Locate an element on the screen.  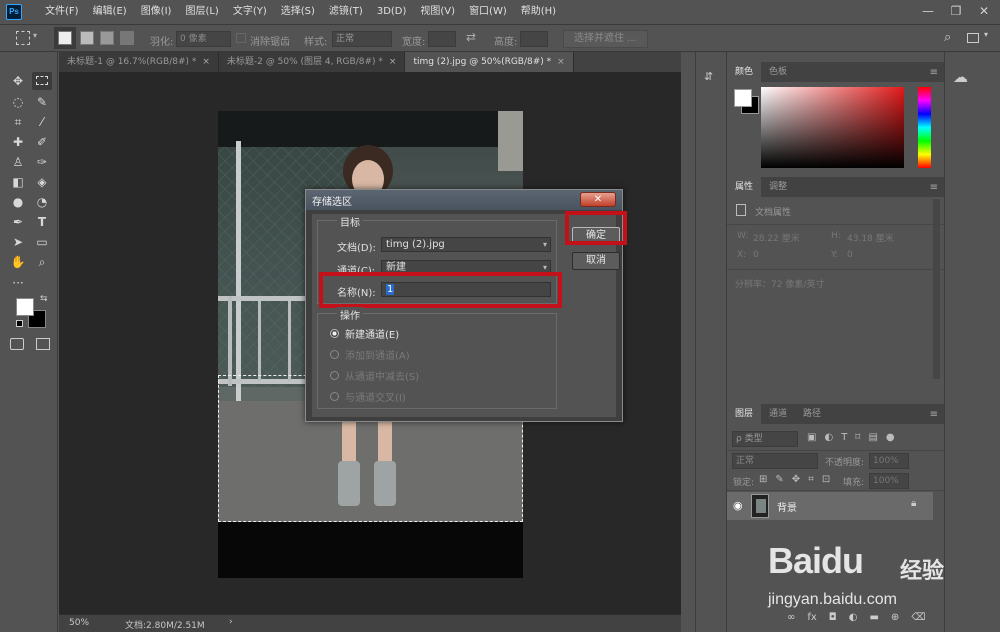
quick-mask-icon is located at coordinates (17, 344).